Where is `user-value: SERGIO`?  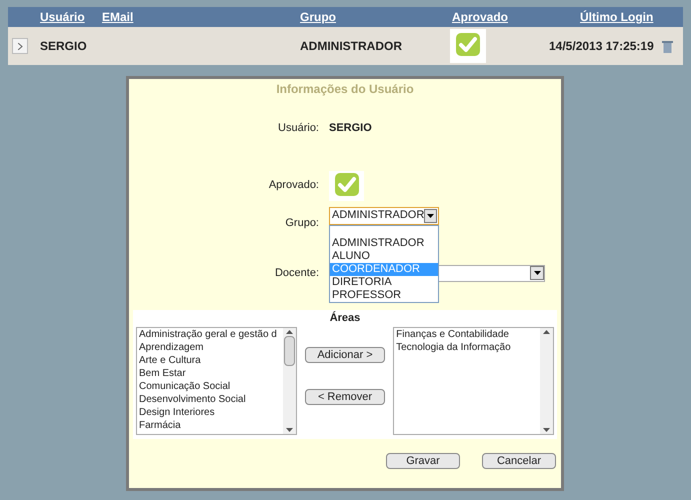
user-value: SERGIO is located at coordinates (350, 128).